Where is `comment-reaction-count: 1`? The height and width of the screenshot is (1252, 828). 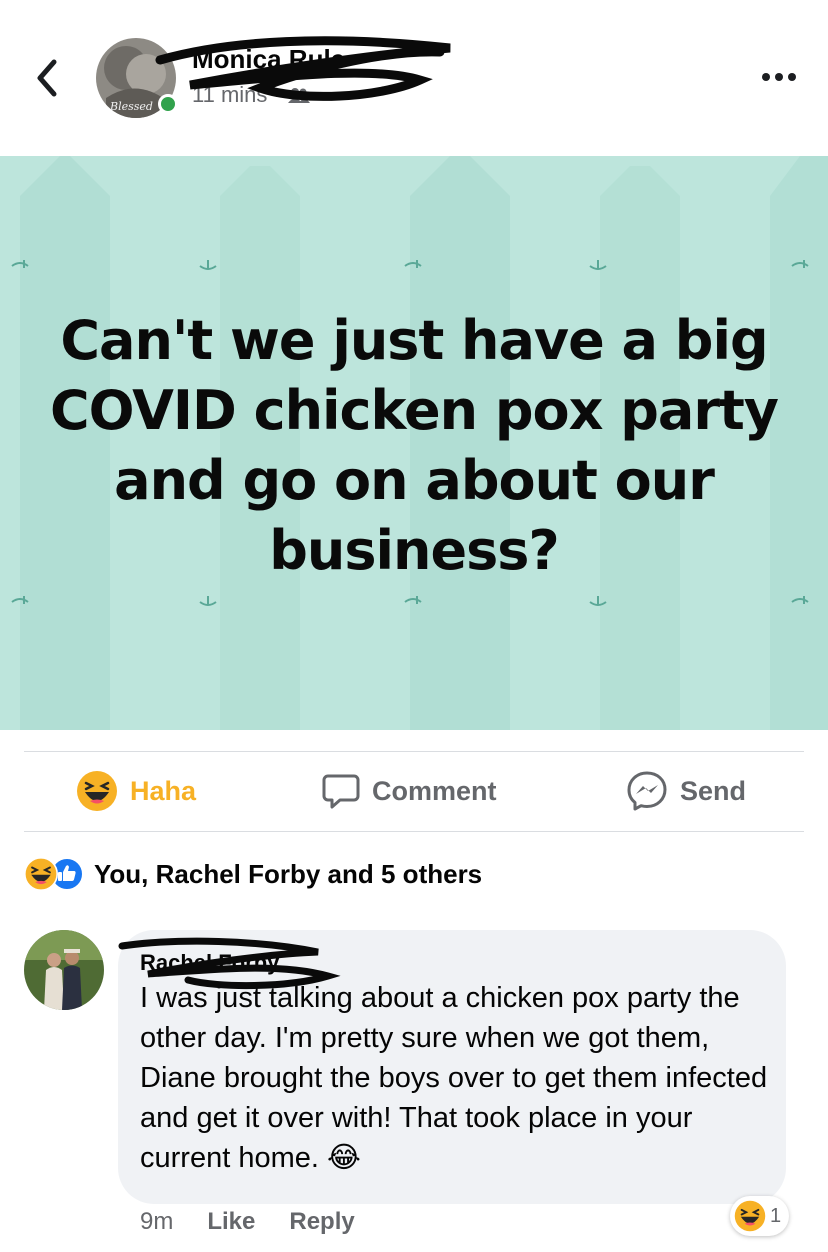
comment-reaction-count: 1 is located at coordinates (760, 1216).